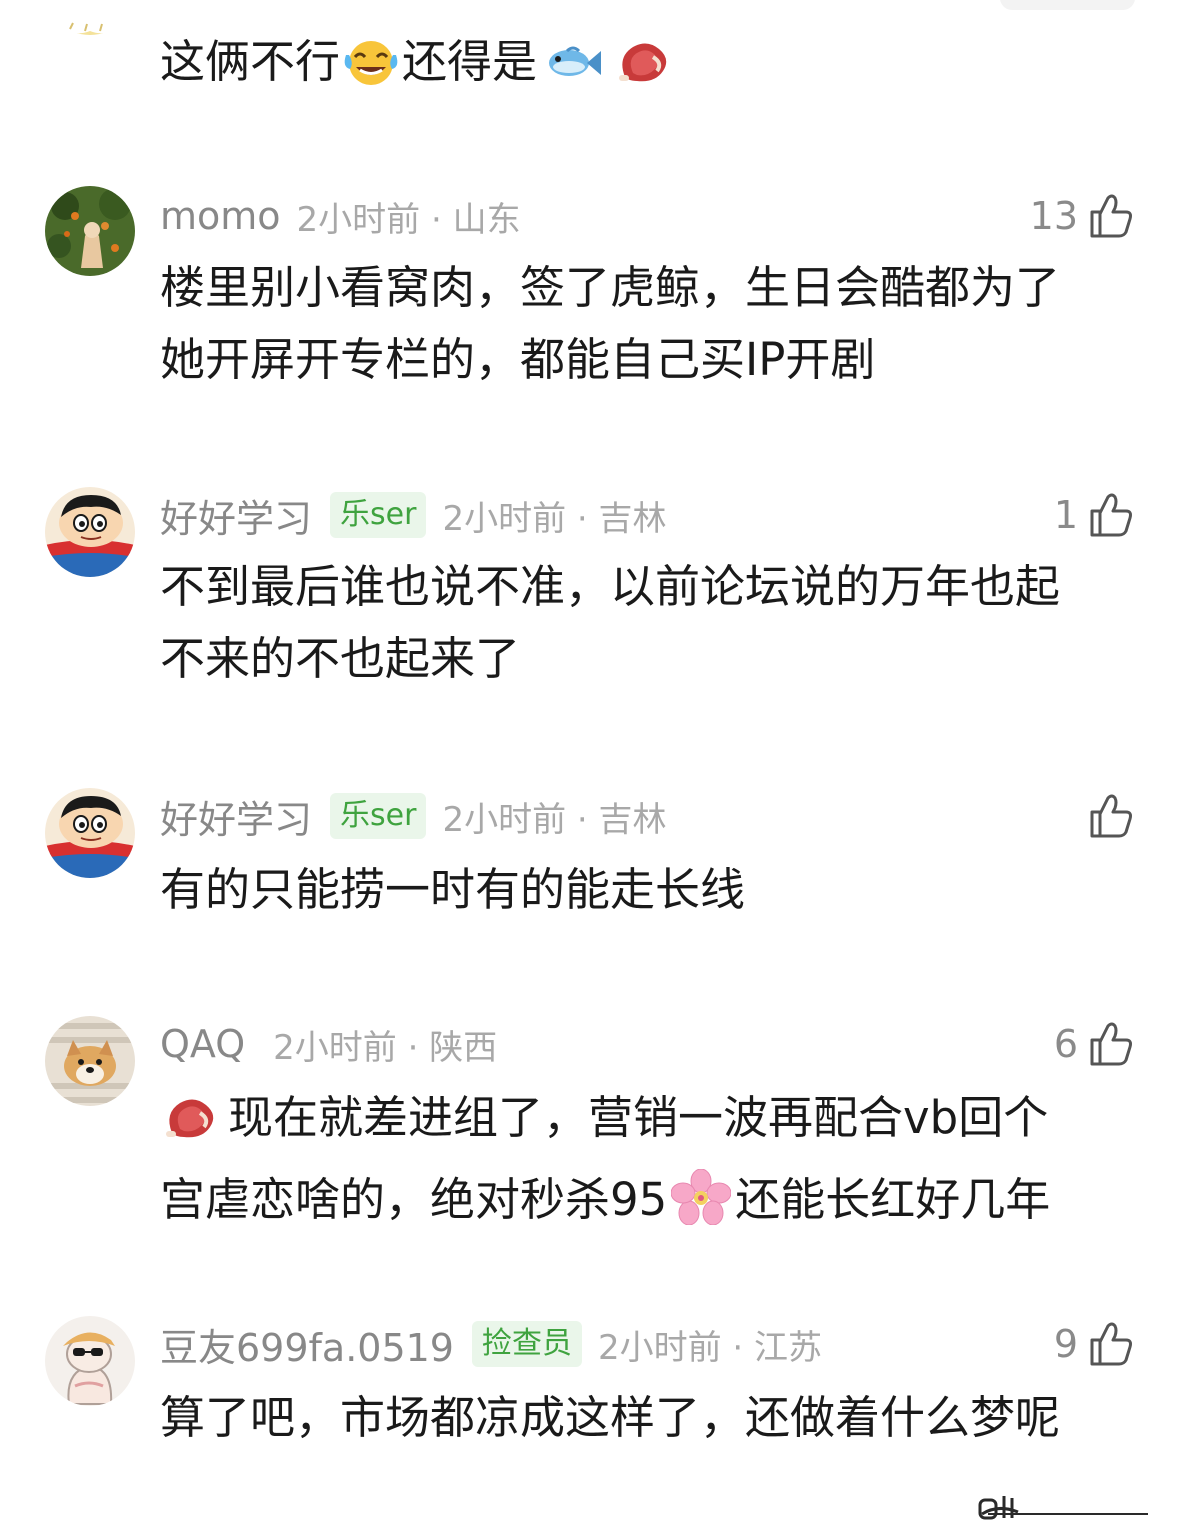 This screenshot has height=1538, width=1179. What do you see at coordinates (307, 1344) in the screenshot?
I see `username: 豆友699fa.0519` at bounding box center [307, 1344].